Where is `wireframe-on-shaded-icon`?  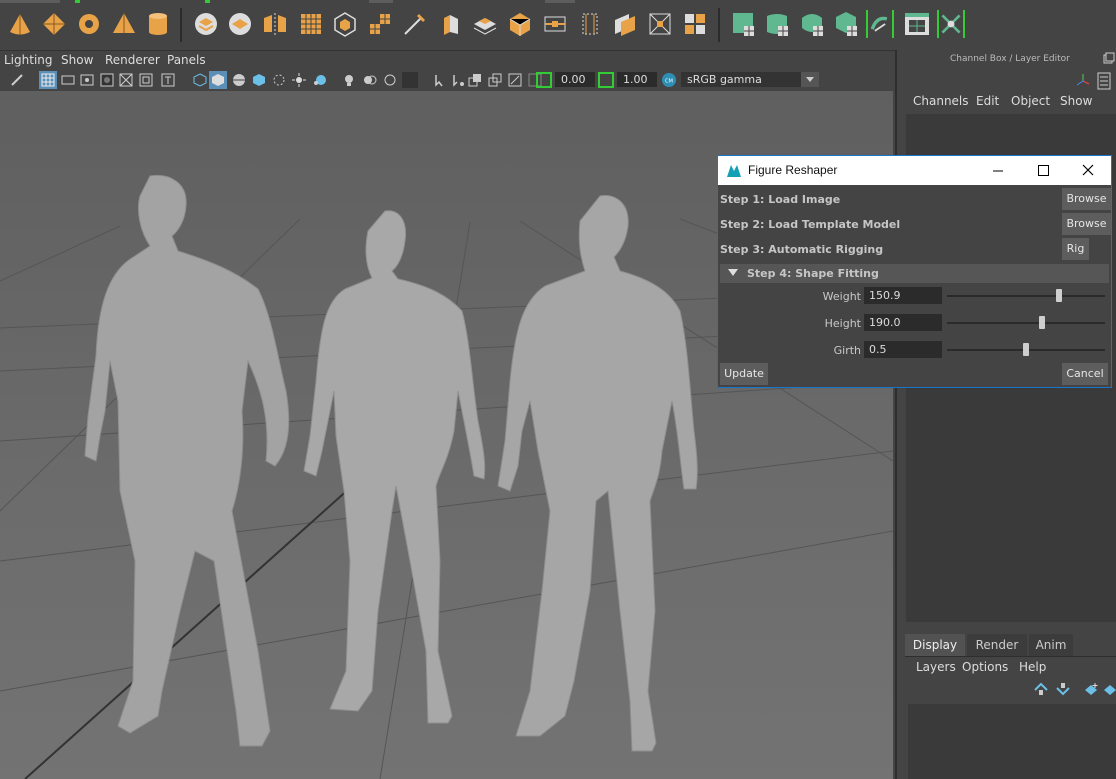
wireframe-on-shaded-icon is located at coordinates (239, 80).